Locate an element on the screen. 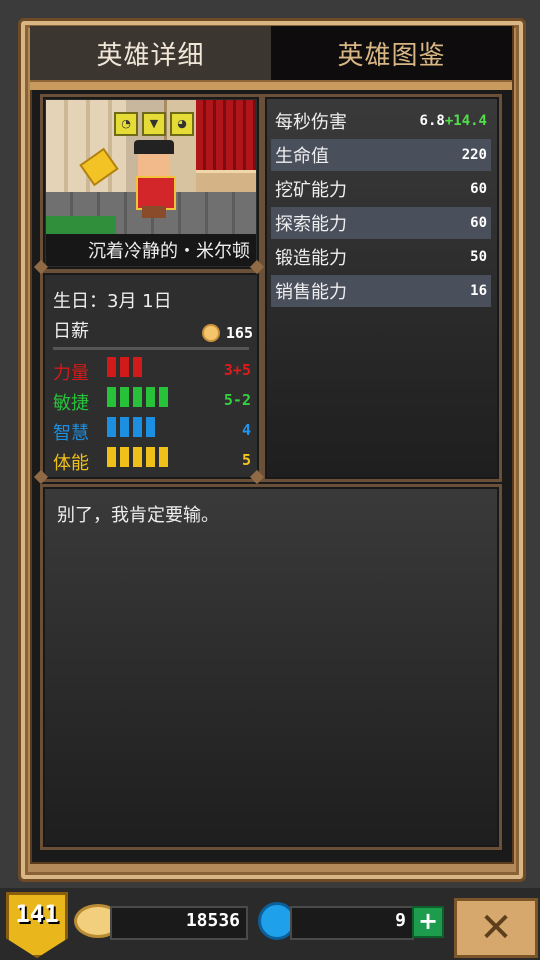 Image resolution: width=540 pixels, height=960 pixels. stat-label: 销售能力 is located at coordinates (311, 292).